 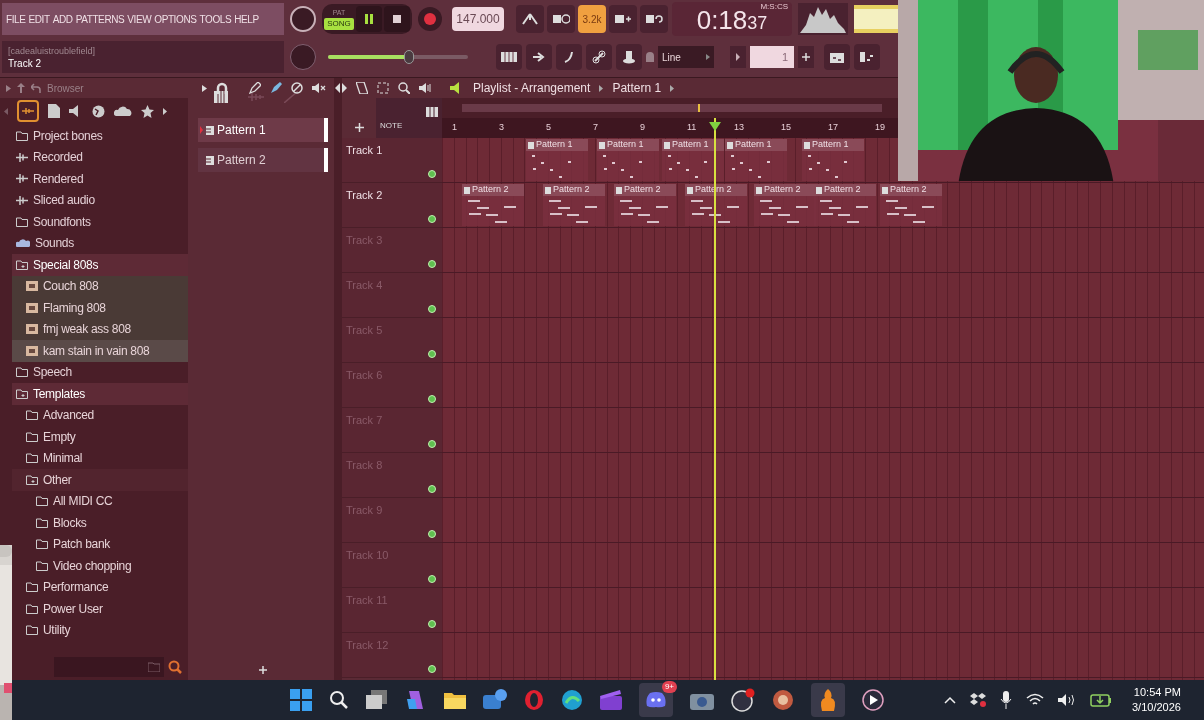 I want to click on pause-button, so click(x=369, y=19).